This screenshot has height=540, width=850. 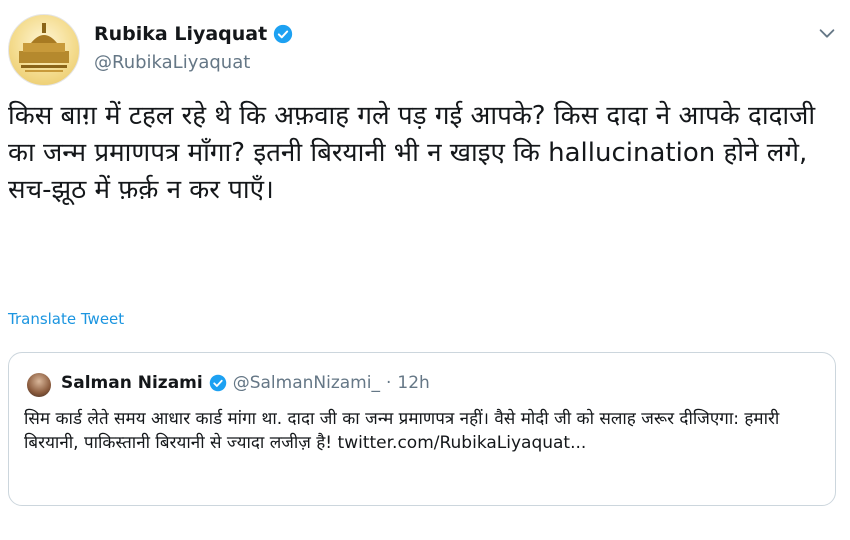 What do you see at coordinates (132, 383) in the screenshot?
I see `quoted-author-name: Salman Nizami` at bounding box center [132, 383].